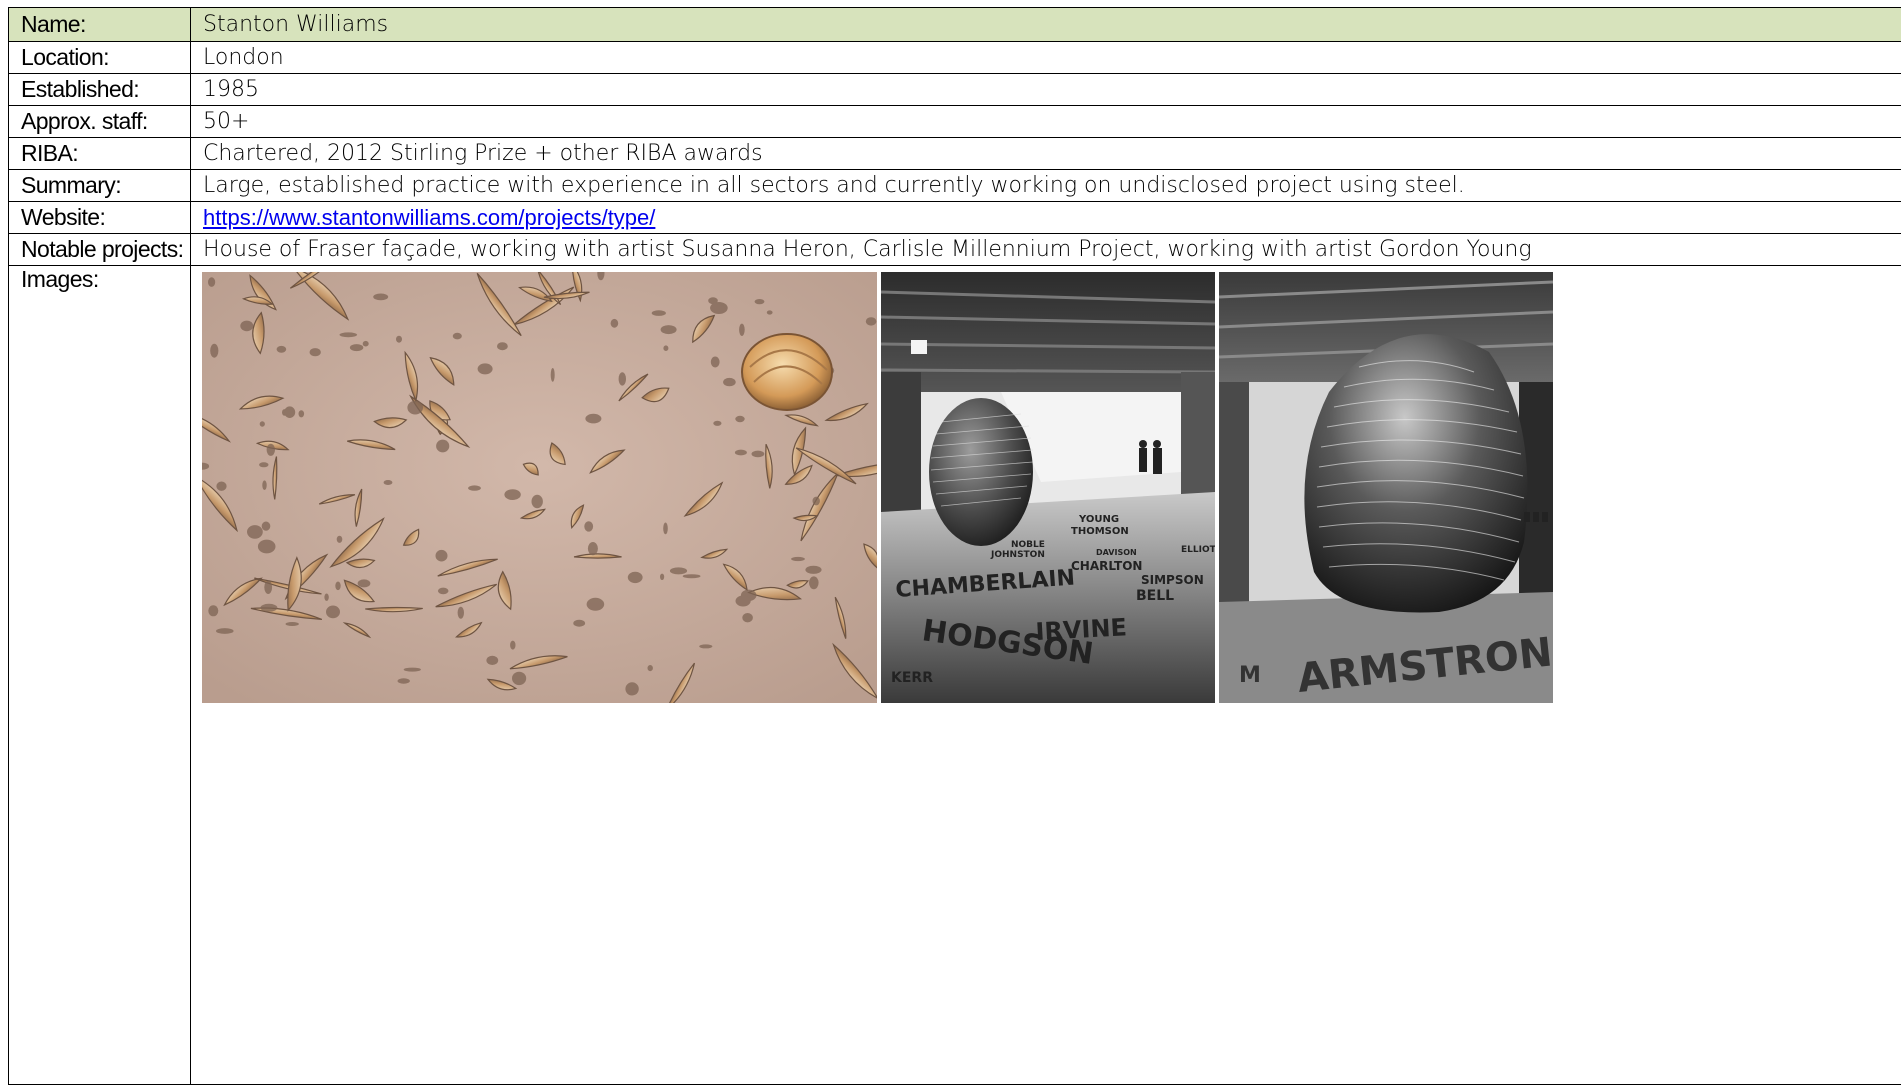 This screenshot has height=1085, width=1901. I want to click on fossil-stone-facade-photo, so click(539, 487).